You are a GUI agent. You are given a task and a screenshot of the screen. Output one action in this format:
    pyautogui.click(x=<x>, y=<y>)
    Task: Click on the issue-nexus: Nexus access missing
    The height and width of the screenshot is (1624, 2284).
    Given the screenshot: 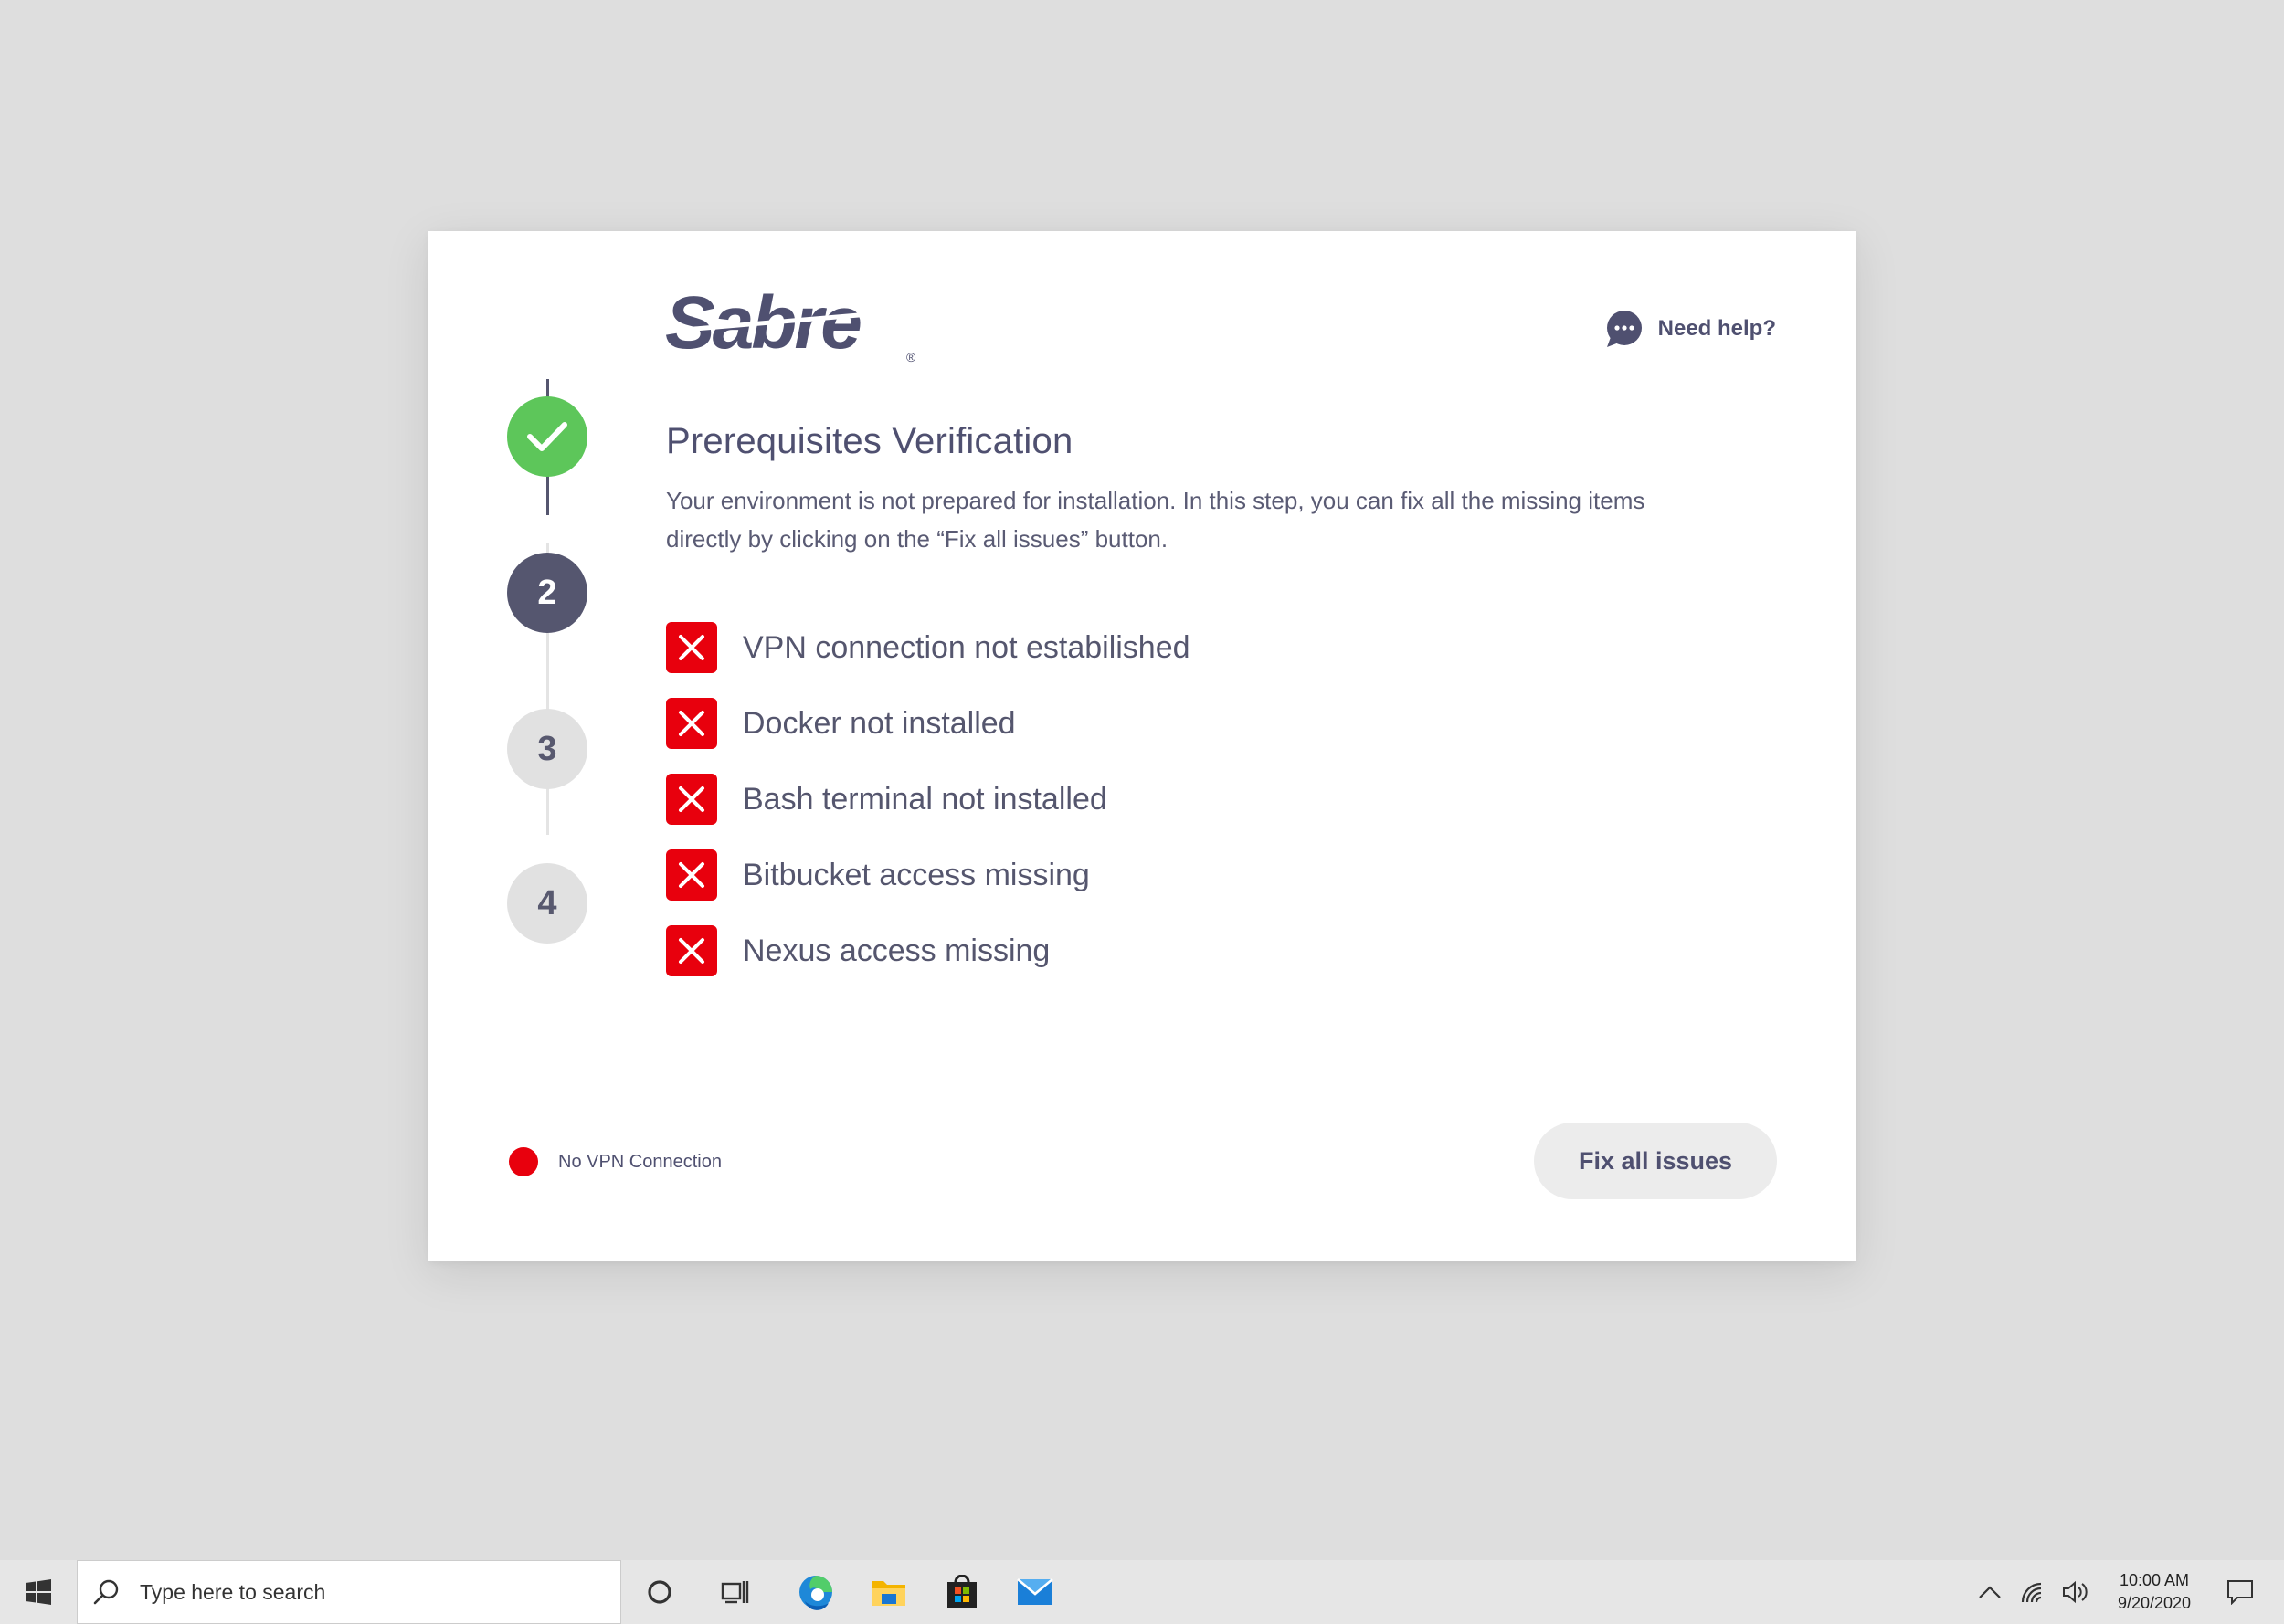 What is the action you would take?
    pyautogui.click(x=928, y=950)
    